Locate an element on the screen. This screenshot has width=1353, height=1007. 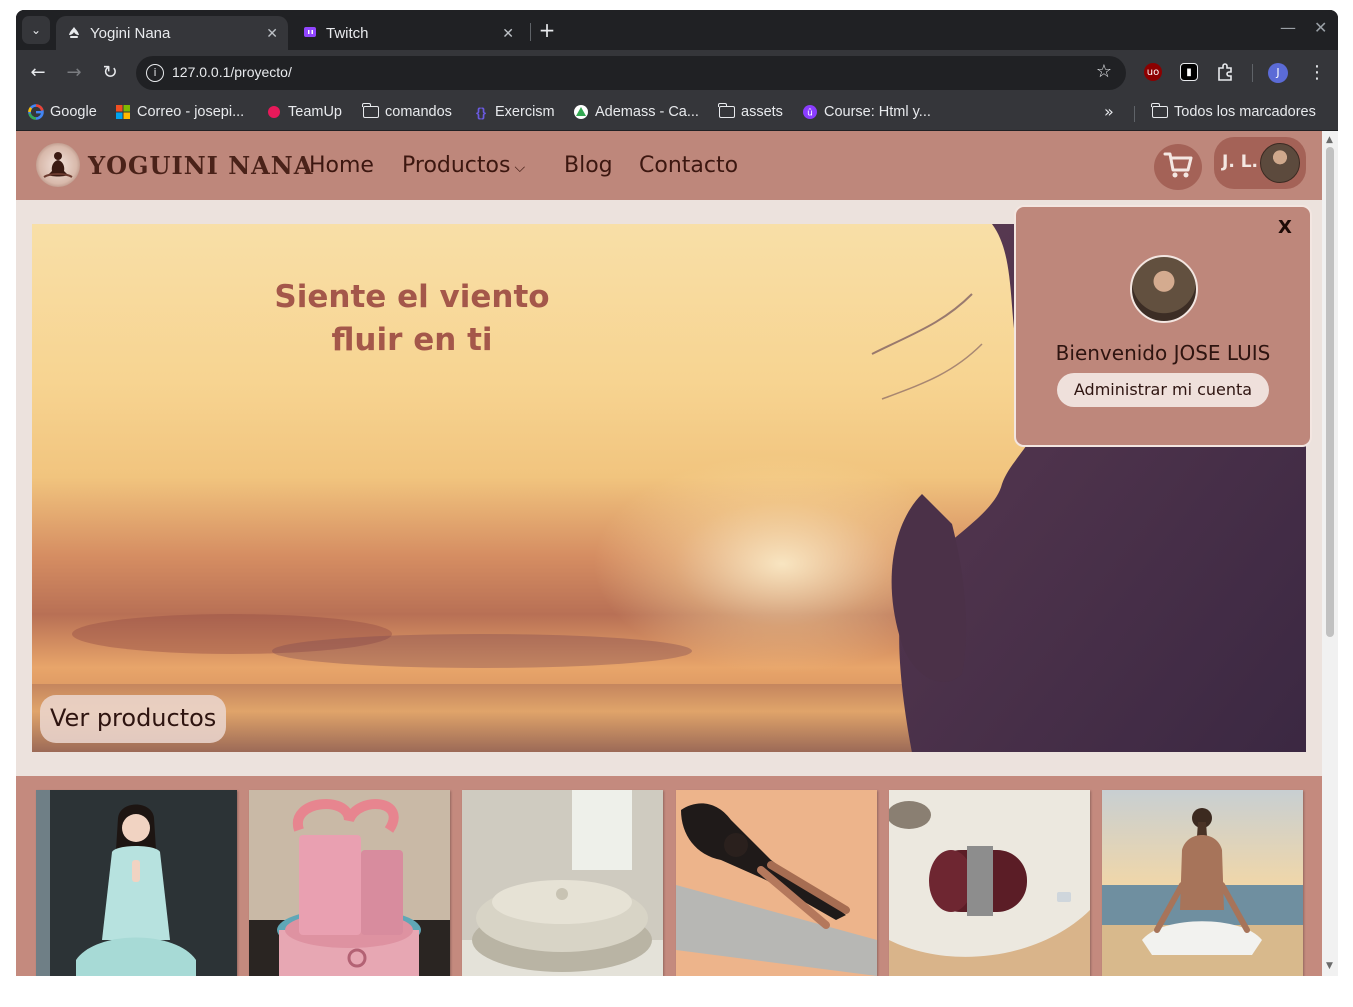
user-menu-button: J. L. is located at coordinates (1260, 163).